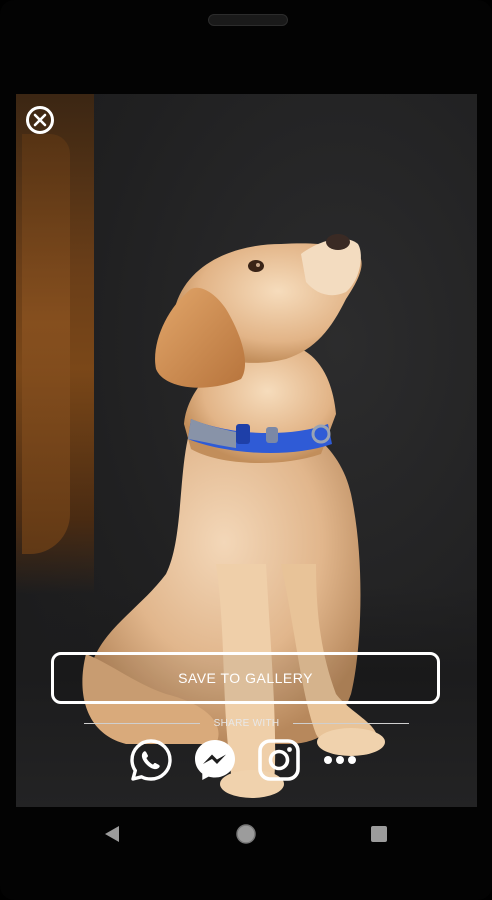 This screenshot has width=492, height=900. I want to click on share-whatsapp-button, so click(151, 760).